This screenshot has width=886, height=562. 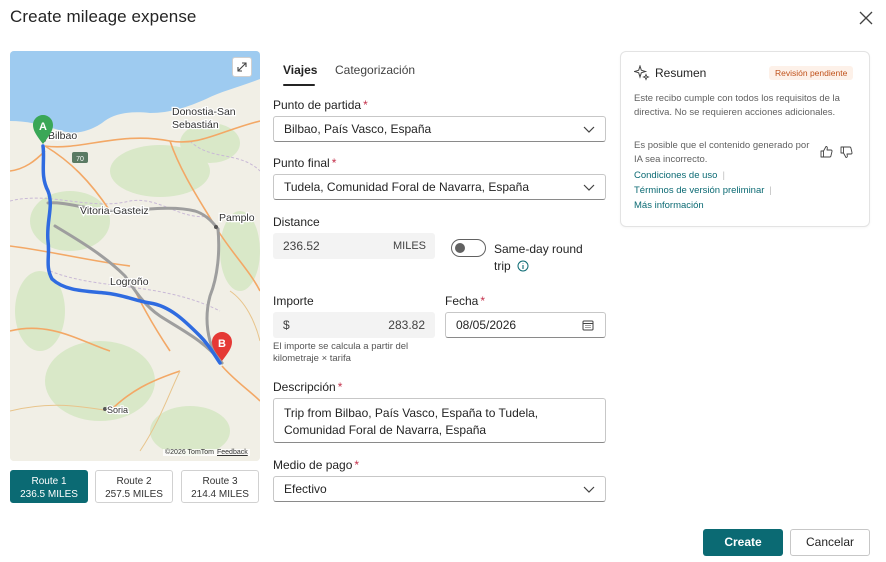 I want to click on dialog-title: Create mileage expense, so click(x=103, y=16).